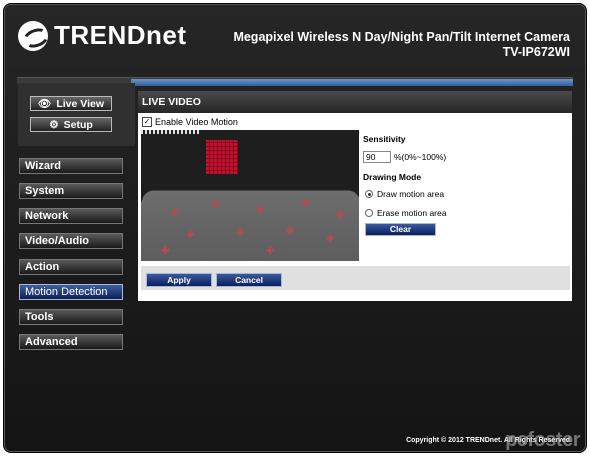 The width and height of the screenshot is (590, 456). Describe the element at coordinates (45, 191) in the screenshot. I see `nav-label: System` at that location.